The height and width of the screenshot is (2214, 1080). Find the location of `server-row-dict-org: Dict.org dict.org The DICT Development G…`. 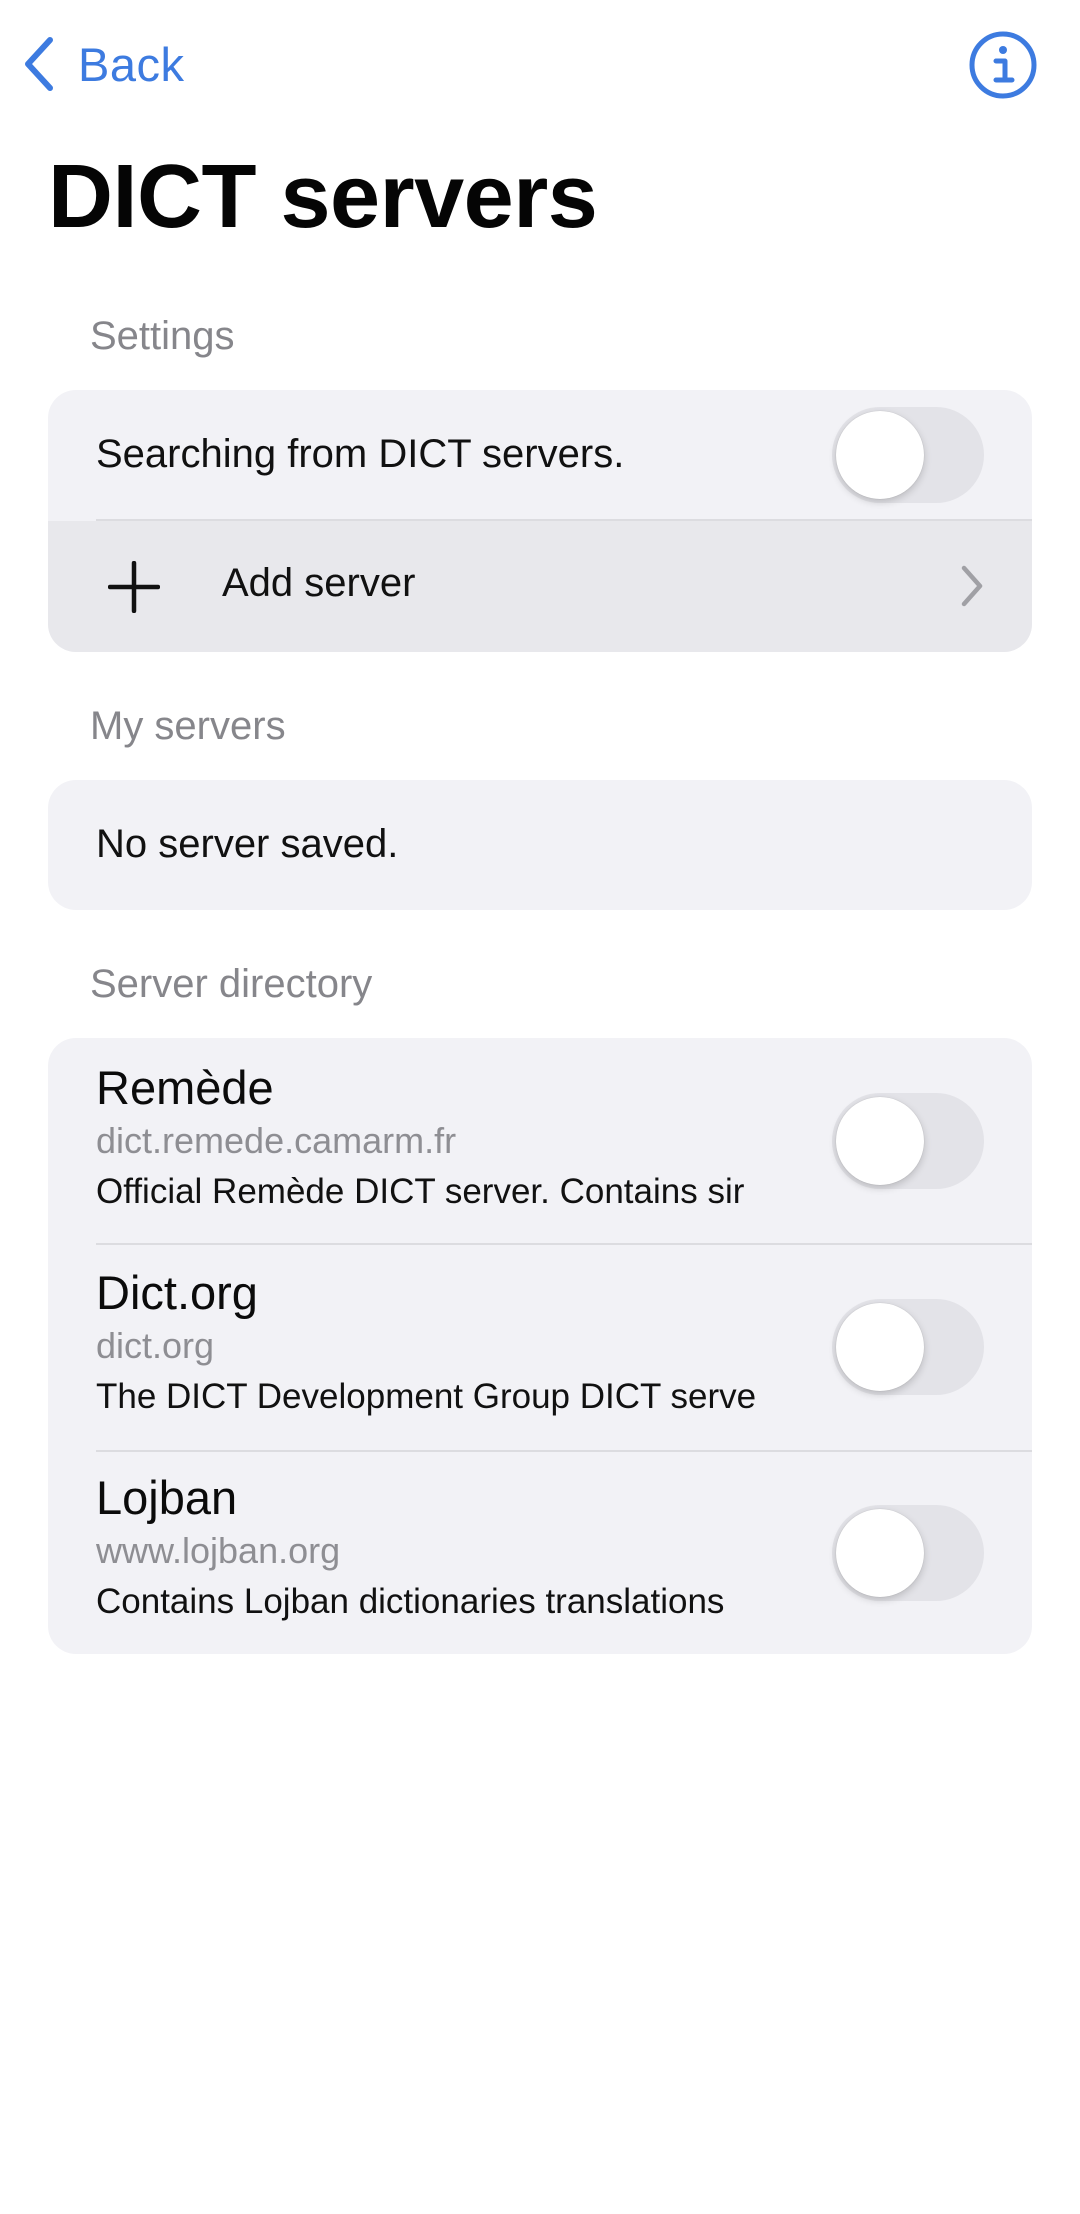

server-row-dict-org: Dict.org dict.org The DICT Development G… is located at coordinates (540, 1348).